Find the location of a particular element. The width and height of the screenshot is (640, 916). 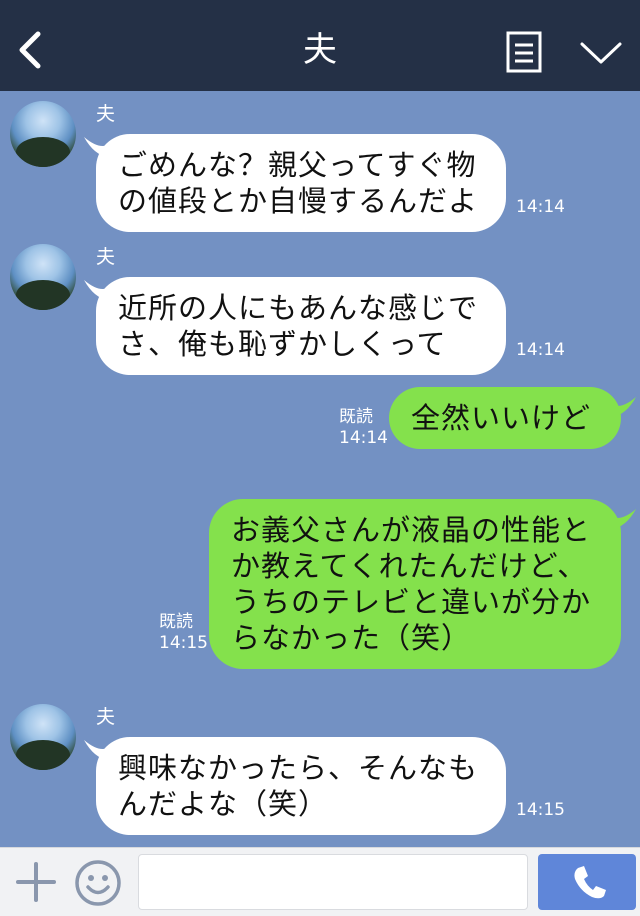

message-line: 近所の人にもあんな感じで is located at coordinates (298, 308).